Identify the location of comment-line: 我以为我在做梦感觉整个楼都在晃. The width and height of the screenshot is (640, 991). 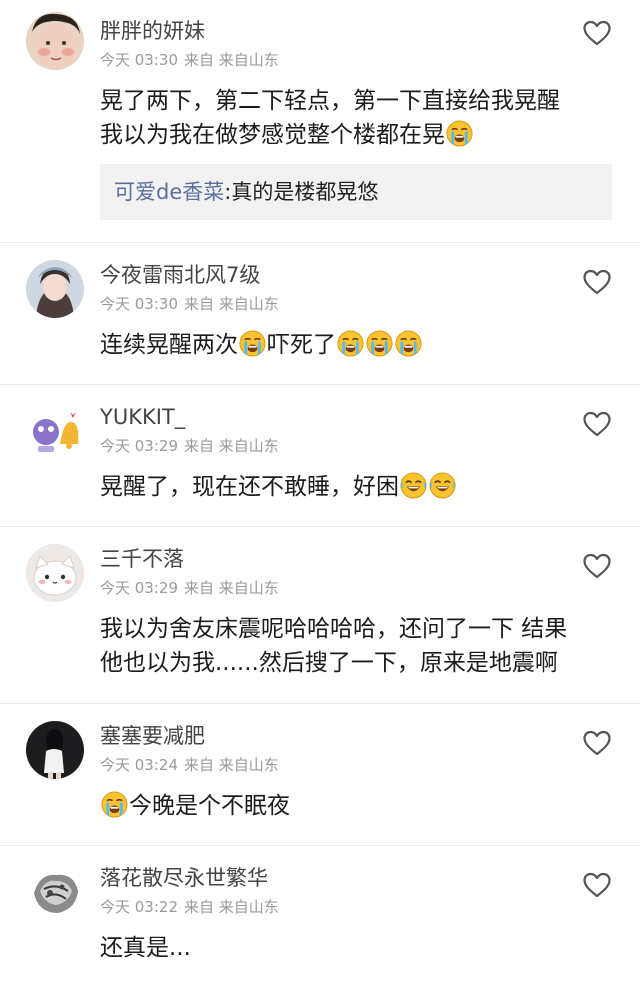
(272, 135).